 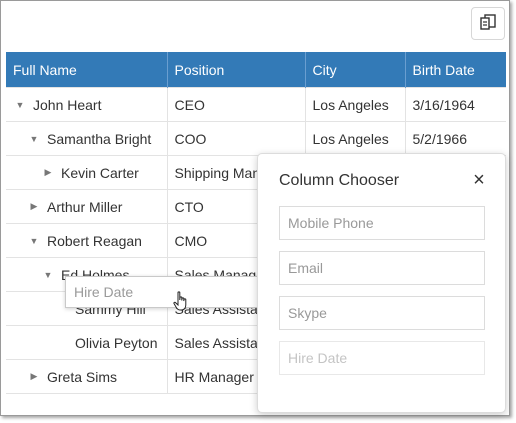 What do you see at coordinates (382, 313) in the screenshot?
I see `chooser-item-skype: Skype` at bounding box center [382, 313].